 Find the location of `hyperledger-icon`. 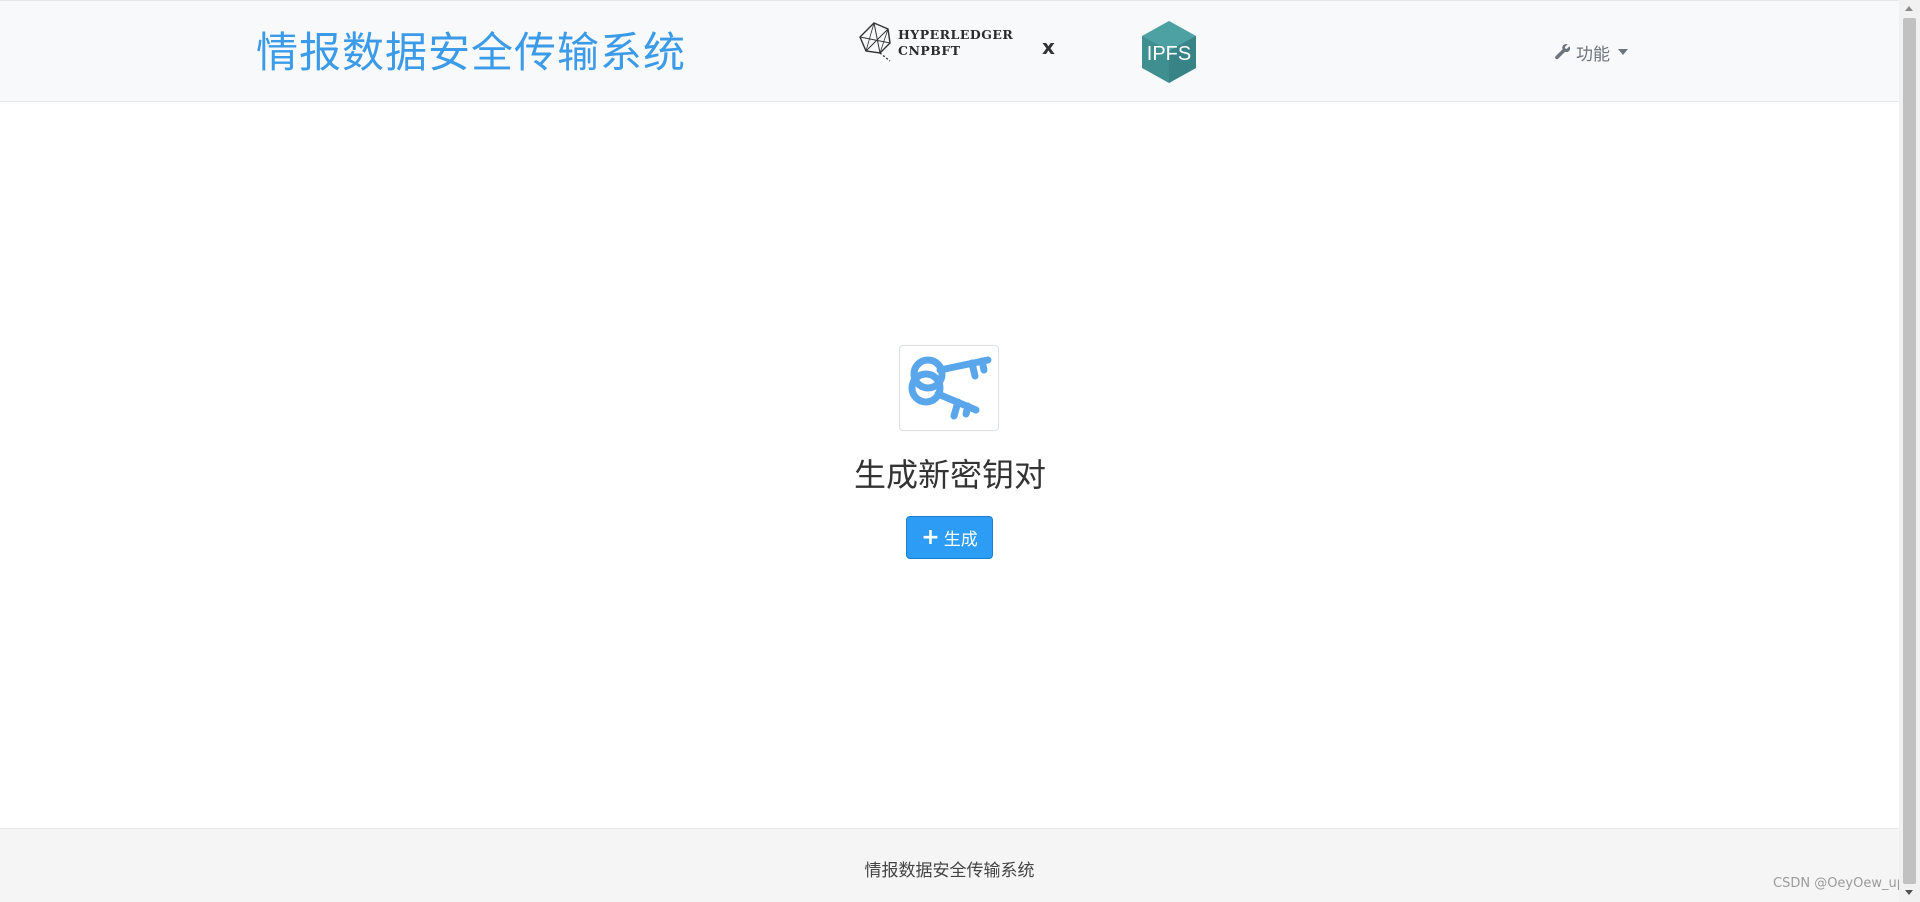

hyperledger-icon is located at coordinates (875, 42).